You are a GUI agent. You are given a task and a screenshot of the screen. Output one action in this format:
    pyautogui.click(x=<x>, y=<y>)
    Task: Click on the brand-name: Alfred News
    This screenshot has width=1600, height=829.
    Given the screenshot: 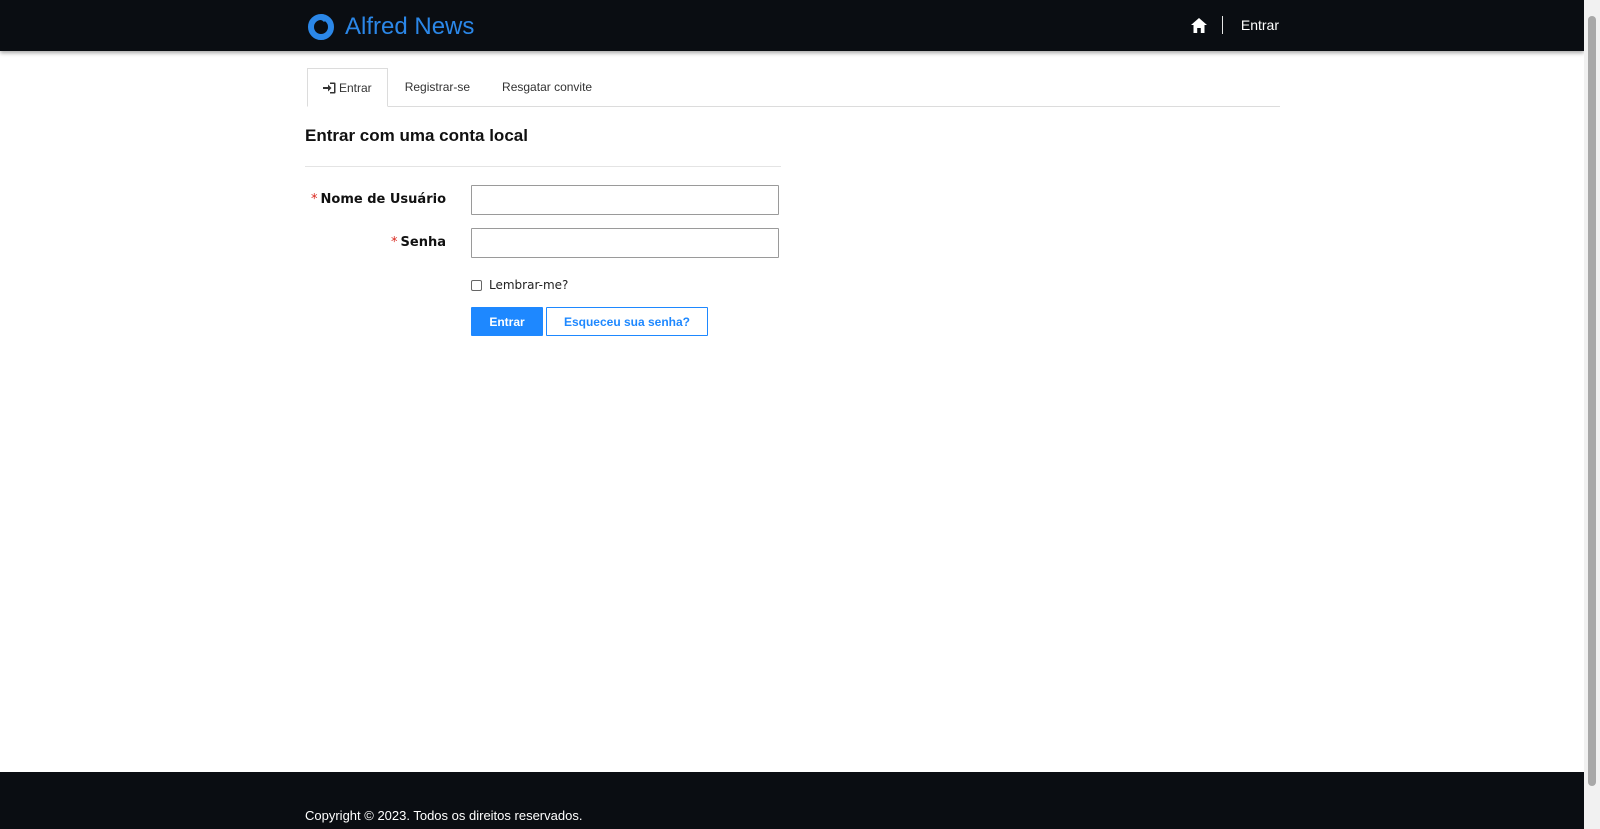 What is the action you would take?
    pyautogui.click(x=410, y=26)
    